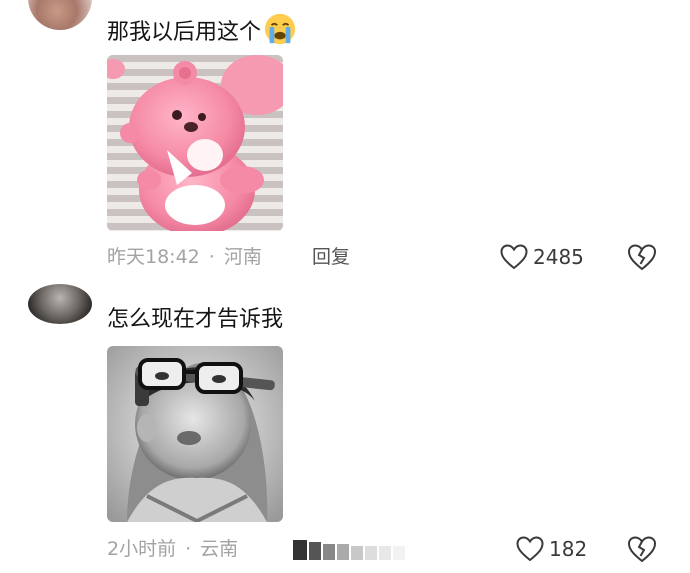 The height and width of the screenshot is (573, 690). I want to click on comment-meta: 2小时前 · 云南, so click(172, 549).